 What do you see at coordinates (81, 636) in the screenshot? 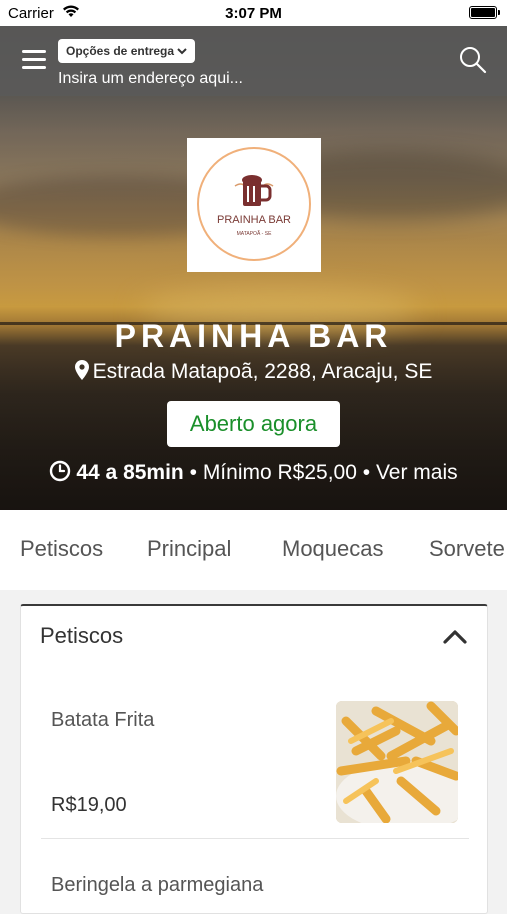
I see `section-title: Petiscos` at bounding box center [81, 636].